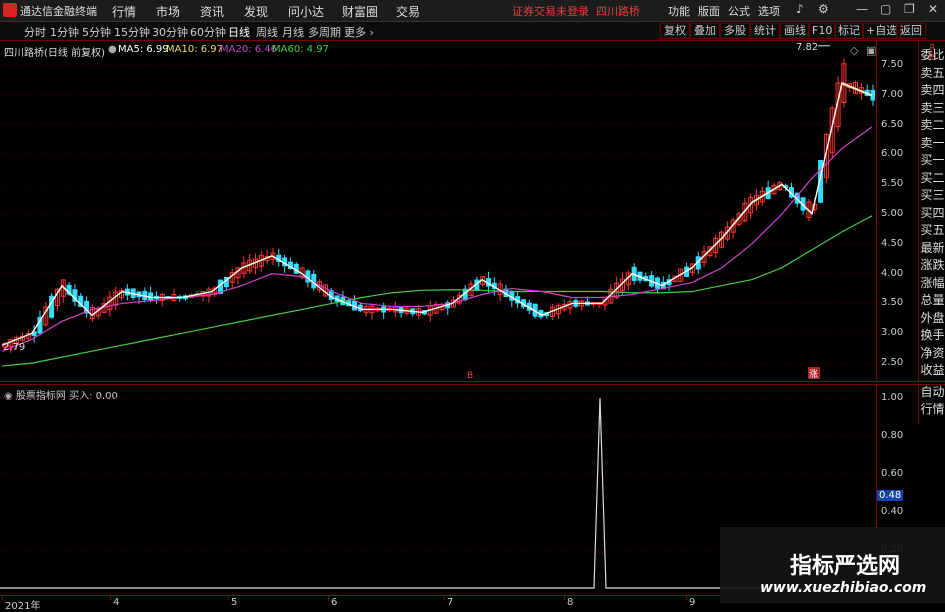 The image size is (945, 612). I want to click on price-tick: 2.50, so click(892, 363).